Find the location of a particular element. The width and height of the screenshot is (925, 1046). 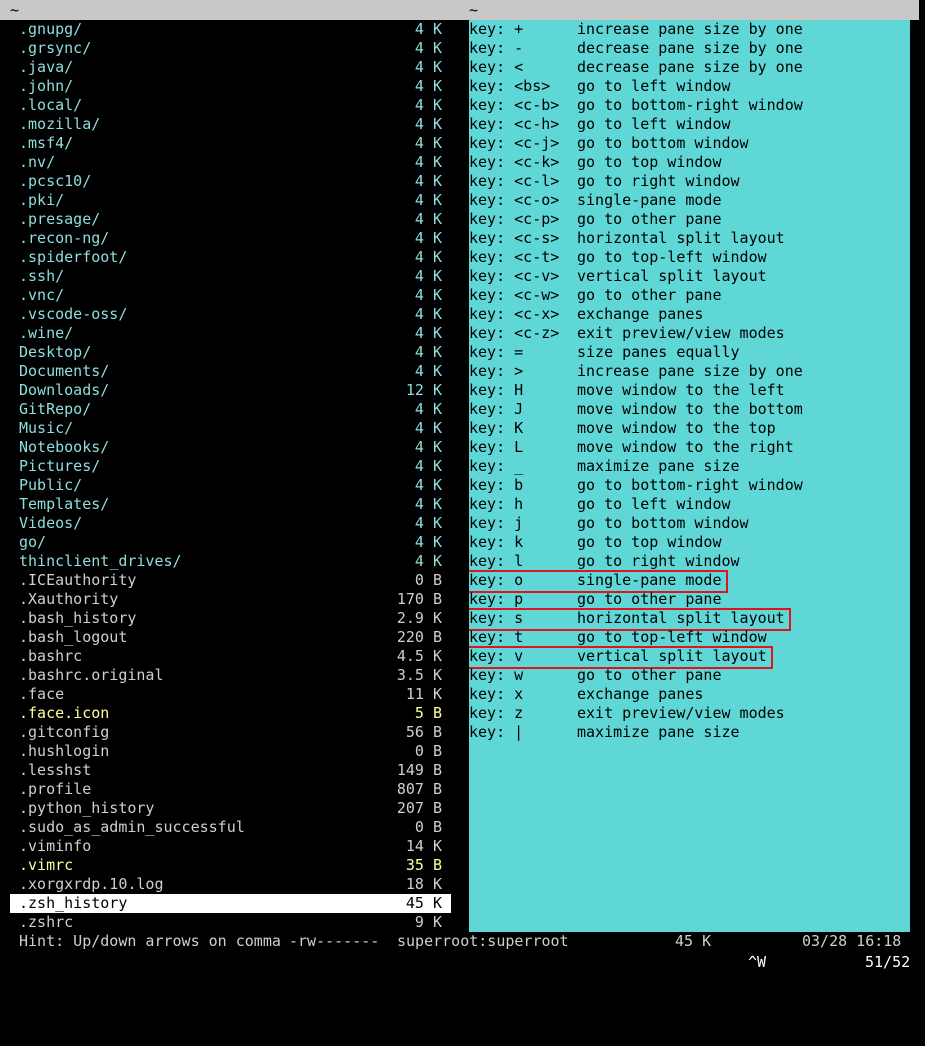

directory-entry: .grsync/4 K is located at coordinates (230, 48).